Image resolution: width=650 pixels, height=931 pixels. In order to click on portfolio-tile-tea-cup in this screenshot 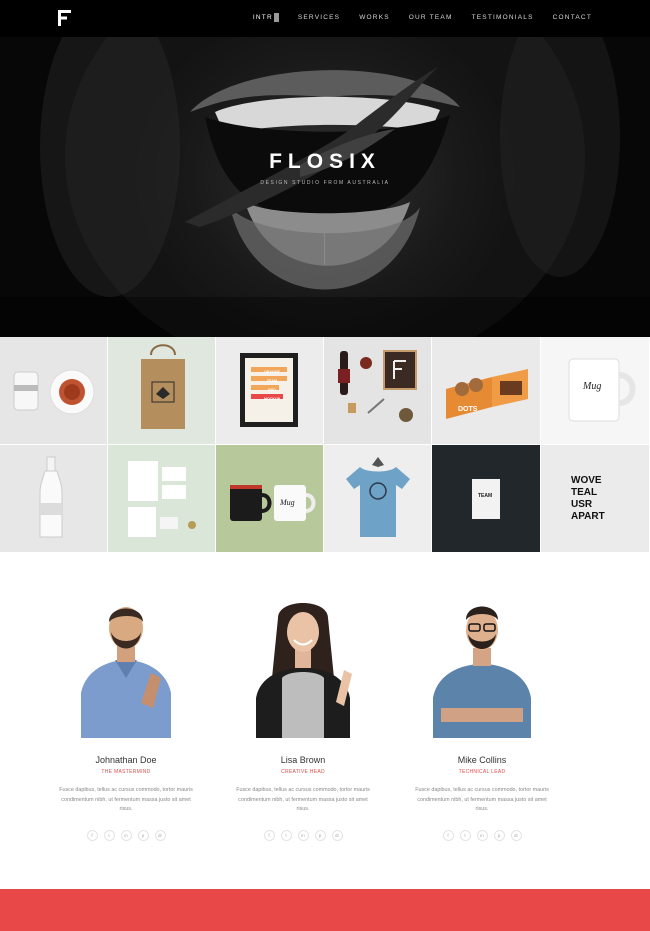, I will do `click(54, 391)`.